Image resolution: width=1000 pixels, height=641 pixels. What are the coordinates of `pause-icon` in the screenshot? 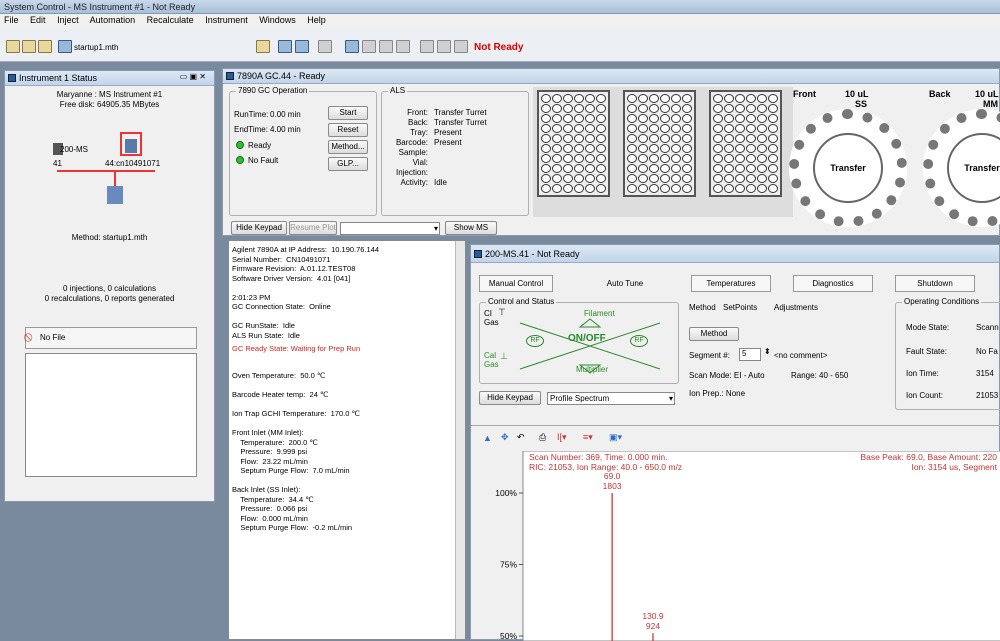 It's located at (427, 46).